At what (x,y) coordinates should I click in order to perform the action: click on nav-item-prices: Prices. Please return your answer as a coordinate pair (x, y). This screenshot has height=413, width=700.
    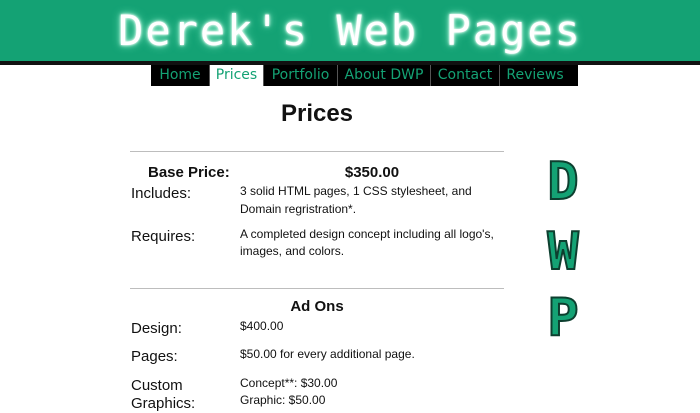
    Looking at the image, I should click on (237, 75).